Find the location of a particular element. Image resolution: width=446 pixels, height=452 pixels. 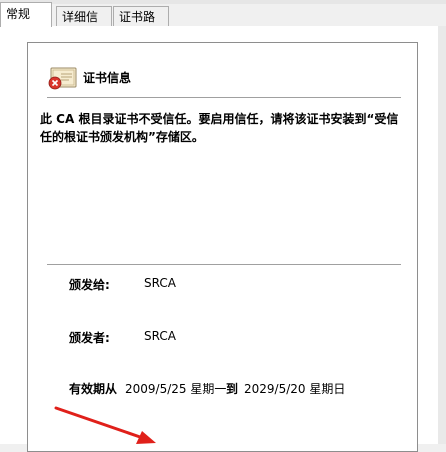

tab-details: 详细信息 is located at coordinates (84, 25).